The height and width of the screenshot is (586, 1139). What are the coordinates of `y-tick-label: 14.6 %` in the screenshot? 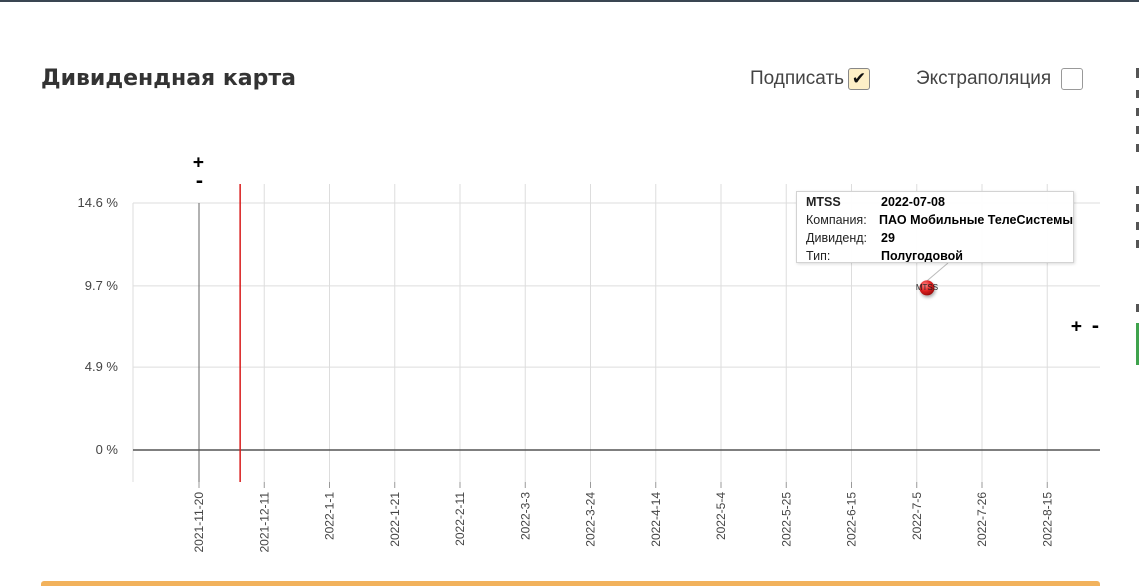 It's located at (98, 202).